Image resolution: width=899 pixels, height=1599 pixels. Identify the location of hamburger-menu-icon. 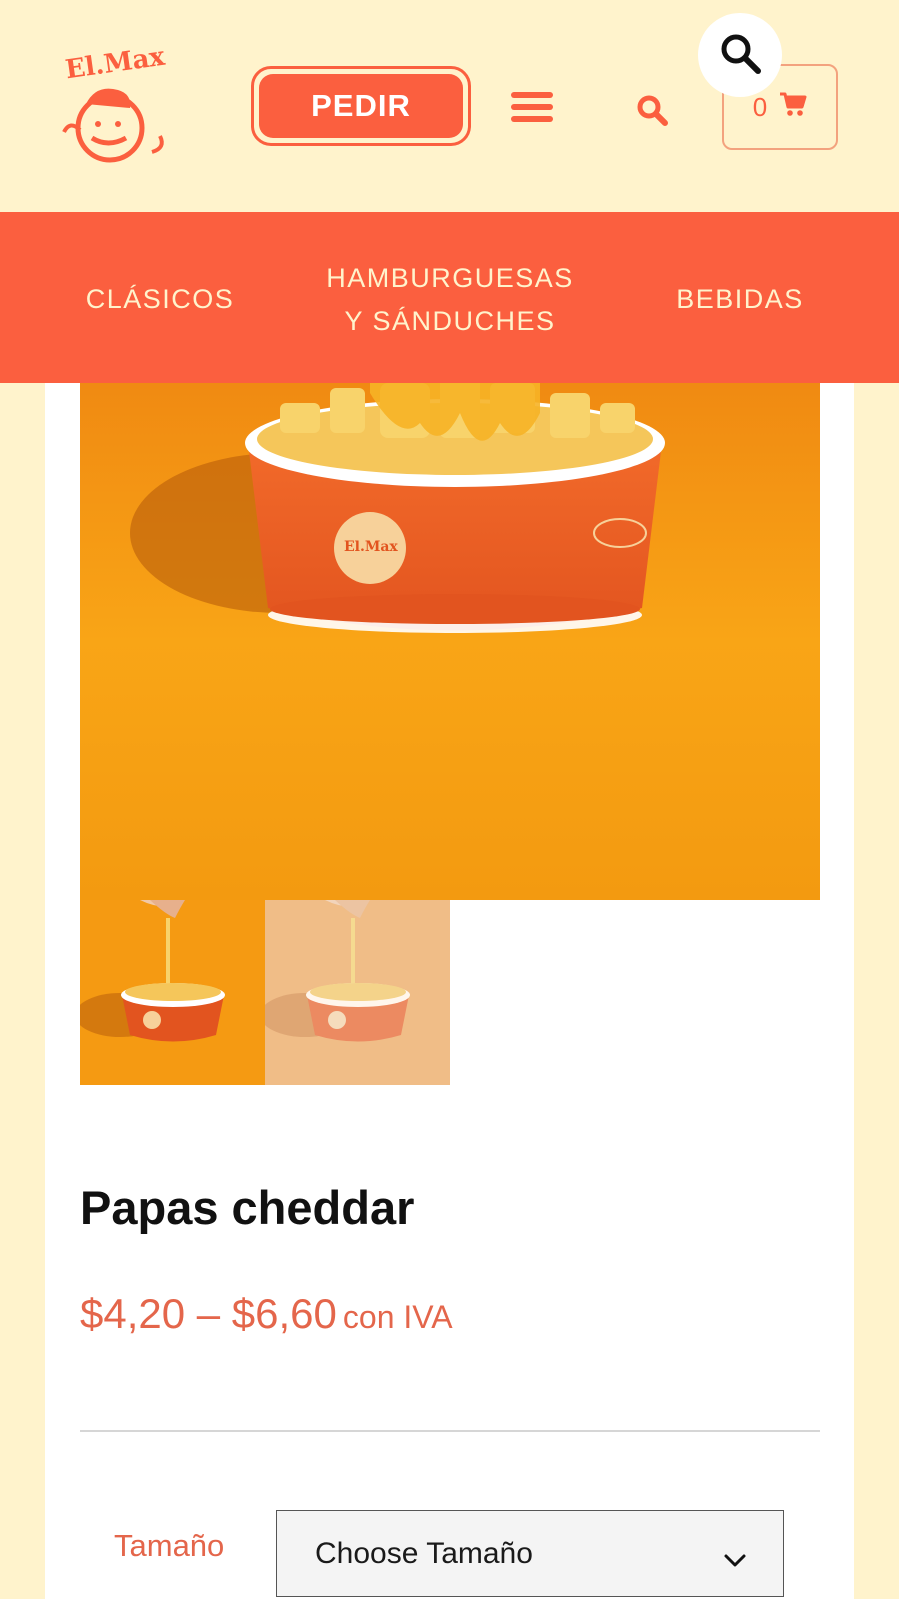
(532, 107).